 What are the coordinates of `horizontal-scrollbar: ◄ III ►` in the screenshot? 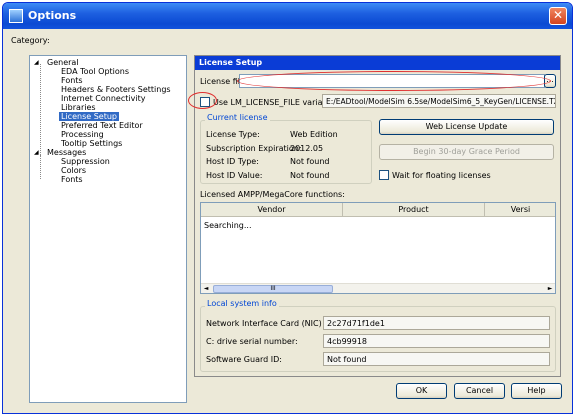 It's located at (378, 288).